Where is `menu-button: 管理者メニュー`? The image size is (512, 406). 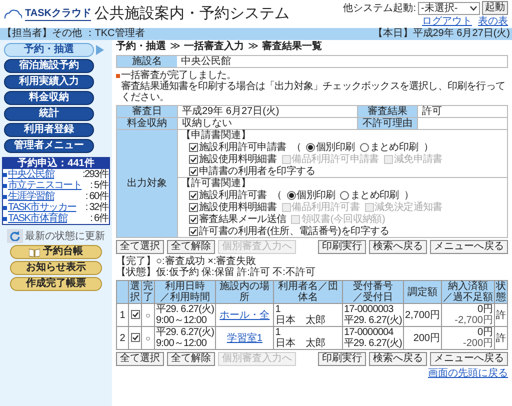
menu-button: 管理者メニュー is located at coordinates (49, 146).